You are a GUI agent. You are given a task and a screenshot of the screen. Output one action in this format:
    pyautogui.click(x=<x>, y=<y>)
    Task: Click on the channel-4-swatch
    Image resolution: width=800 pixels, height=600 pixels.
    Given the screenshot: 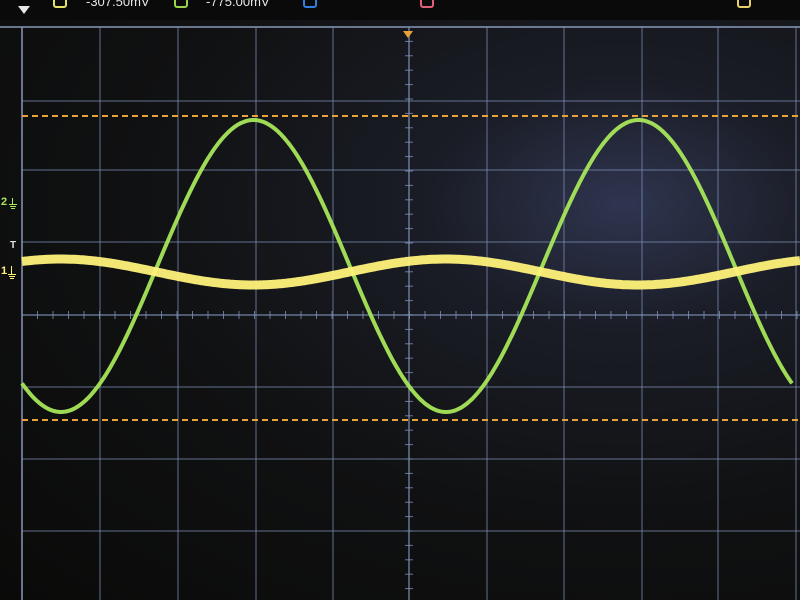 What is the action you would take?
    pyautogui.click(x=427, y=4)
    